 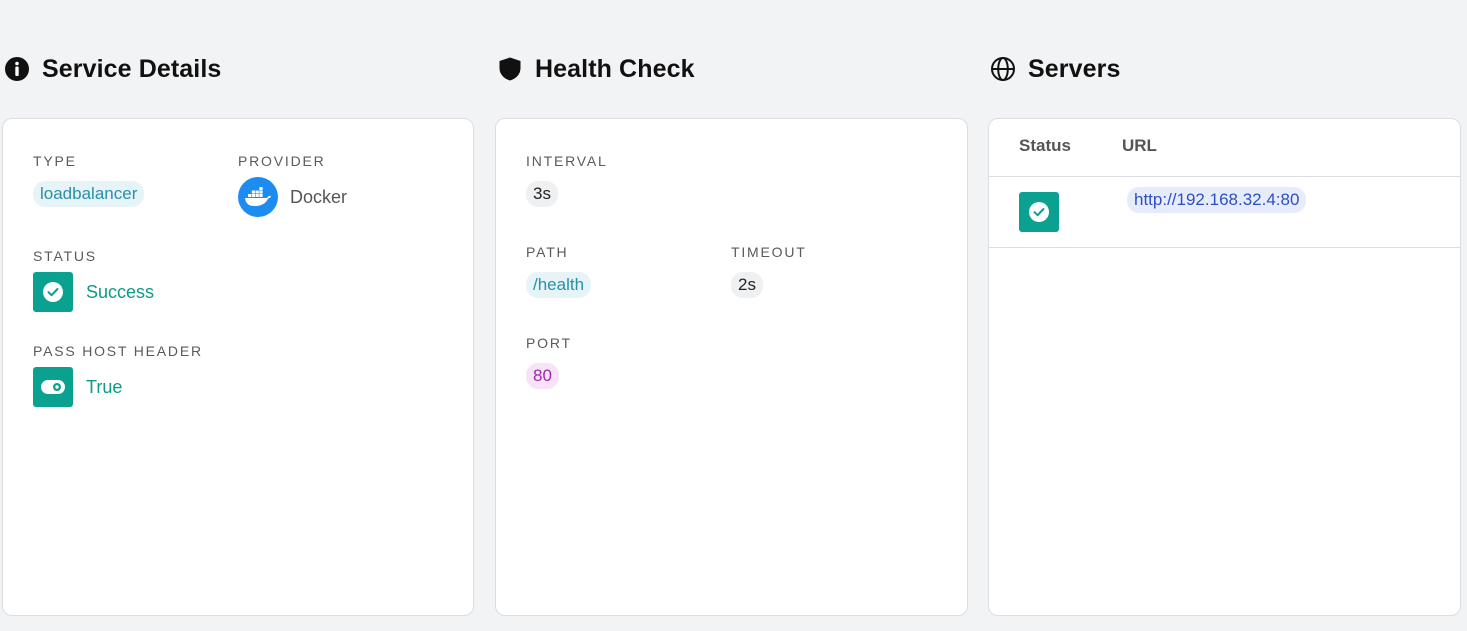 I want to click on health-check-title: Health Check, so click(x=615, y=68).